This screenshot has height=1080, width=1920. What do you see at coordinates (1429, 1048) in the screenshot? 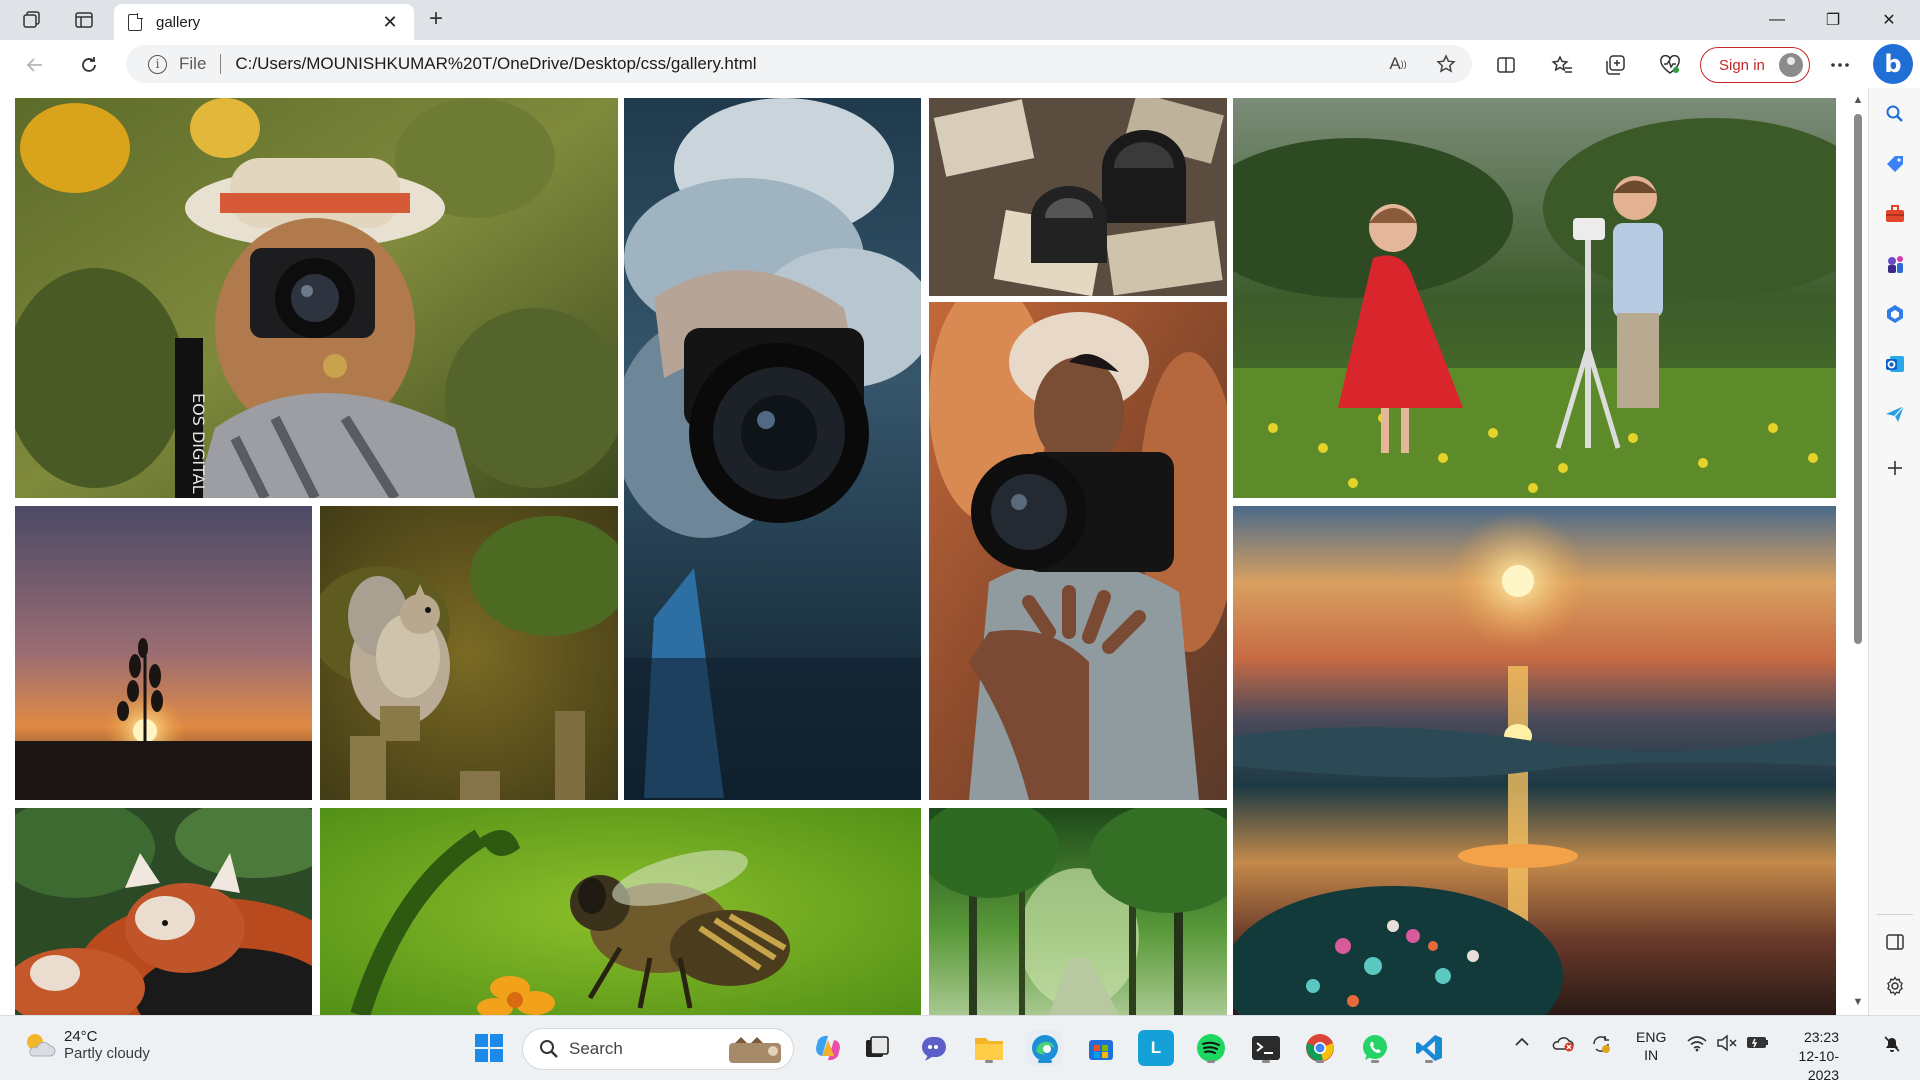
I see `taskbar-vscode-icon` at bounding box center [1429, 1048].